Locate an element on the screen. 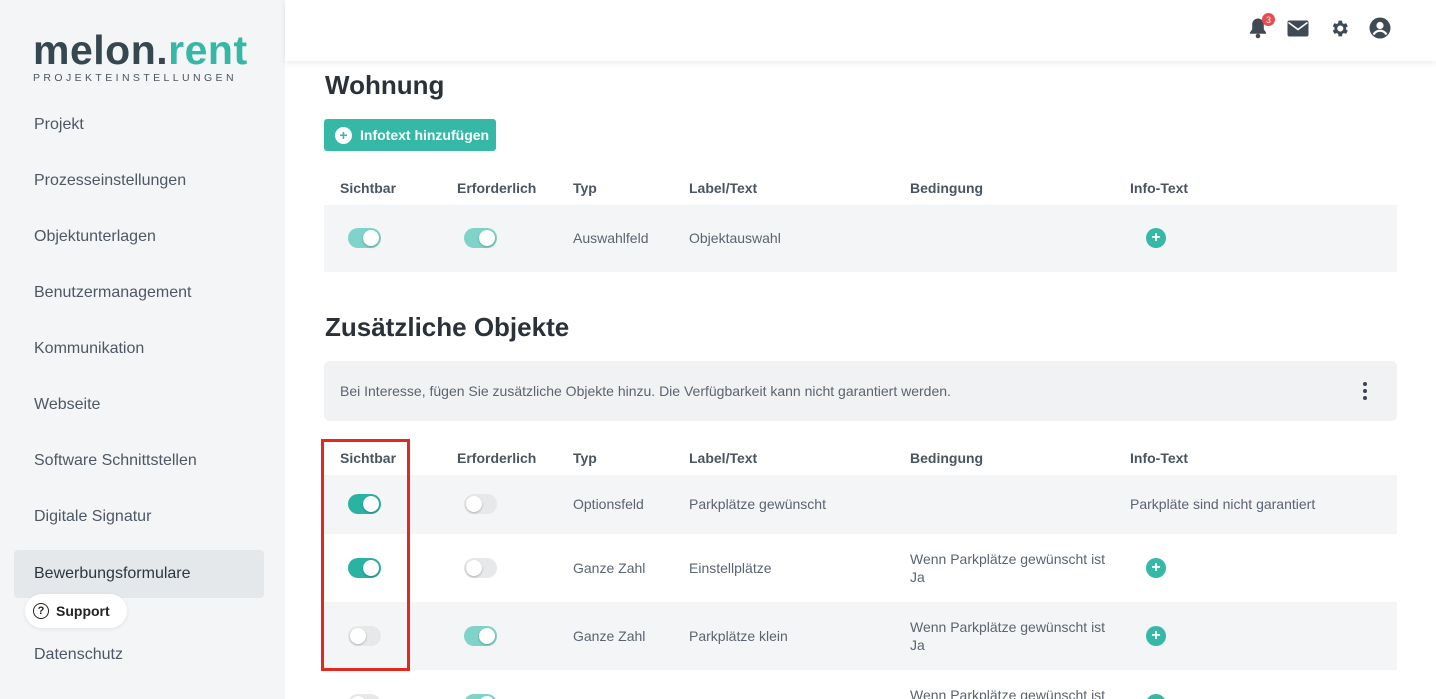  cell-label: Parkplätze klein is located at coordinates (738, 636).